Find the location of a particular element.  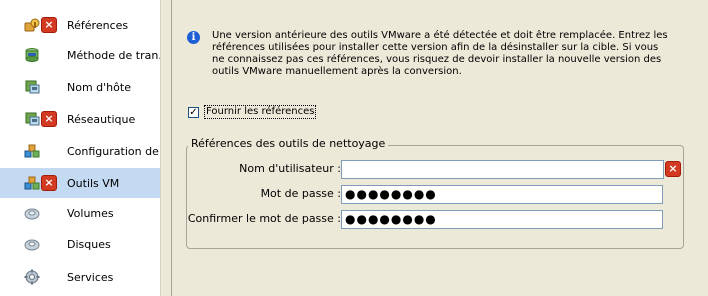

username-label: Nom d'utilisateur : is located at coordinates (290, 168).